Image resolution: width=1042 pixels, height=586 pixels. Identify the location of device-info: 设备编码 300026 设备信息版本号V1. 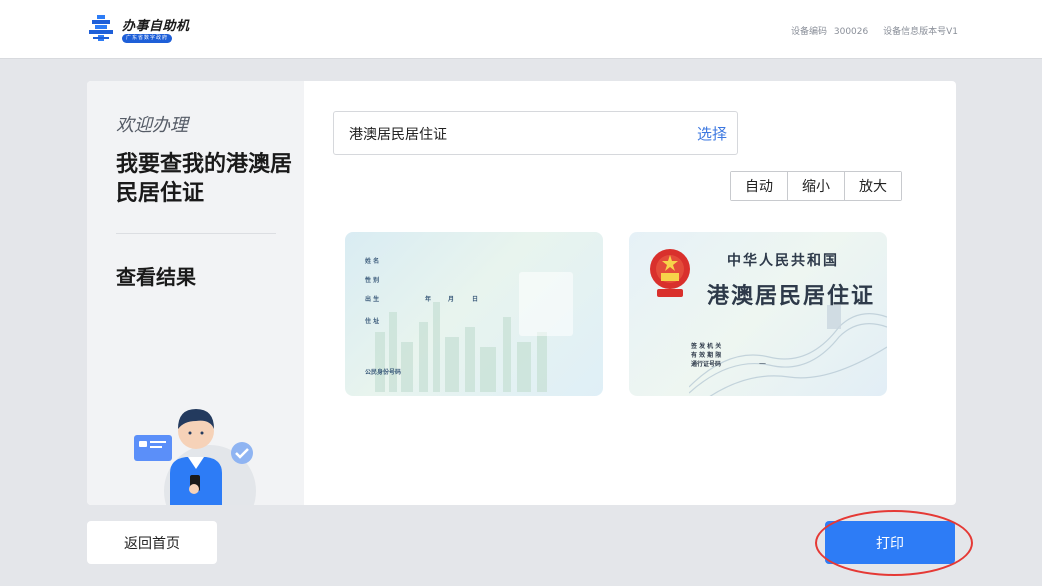
(868, 30).